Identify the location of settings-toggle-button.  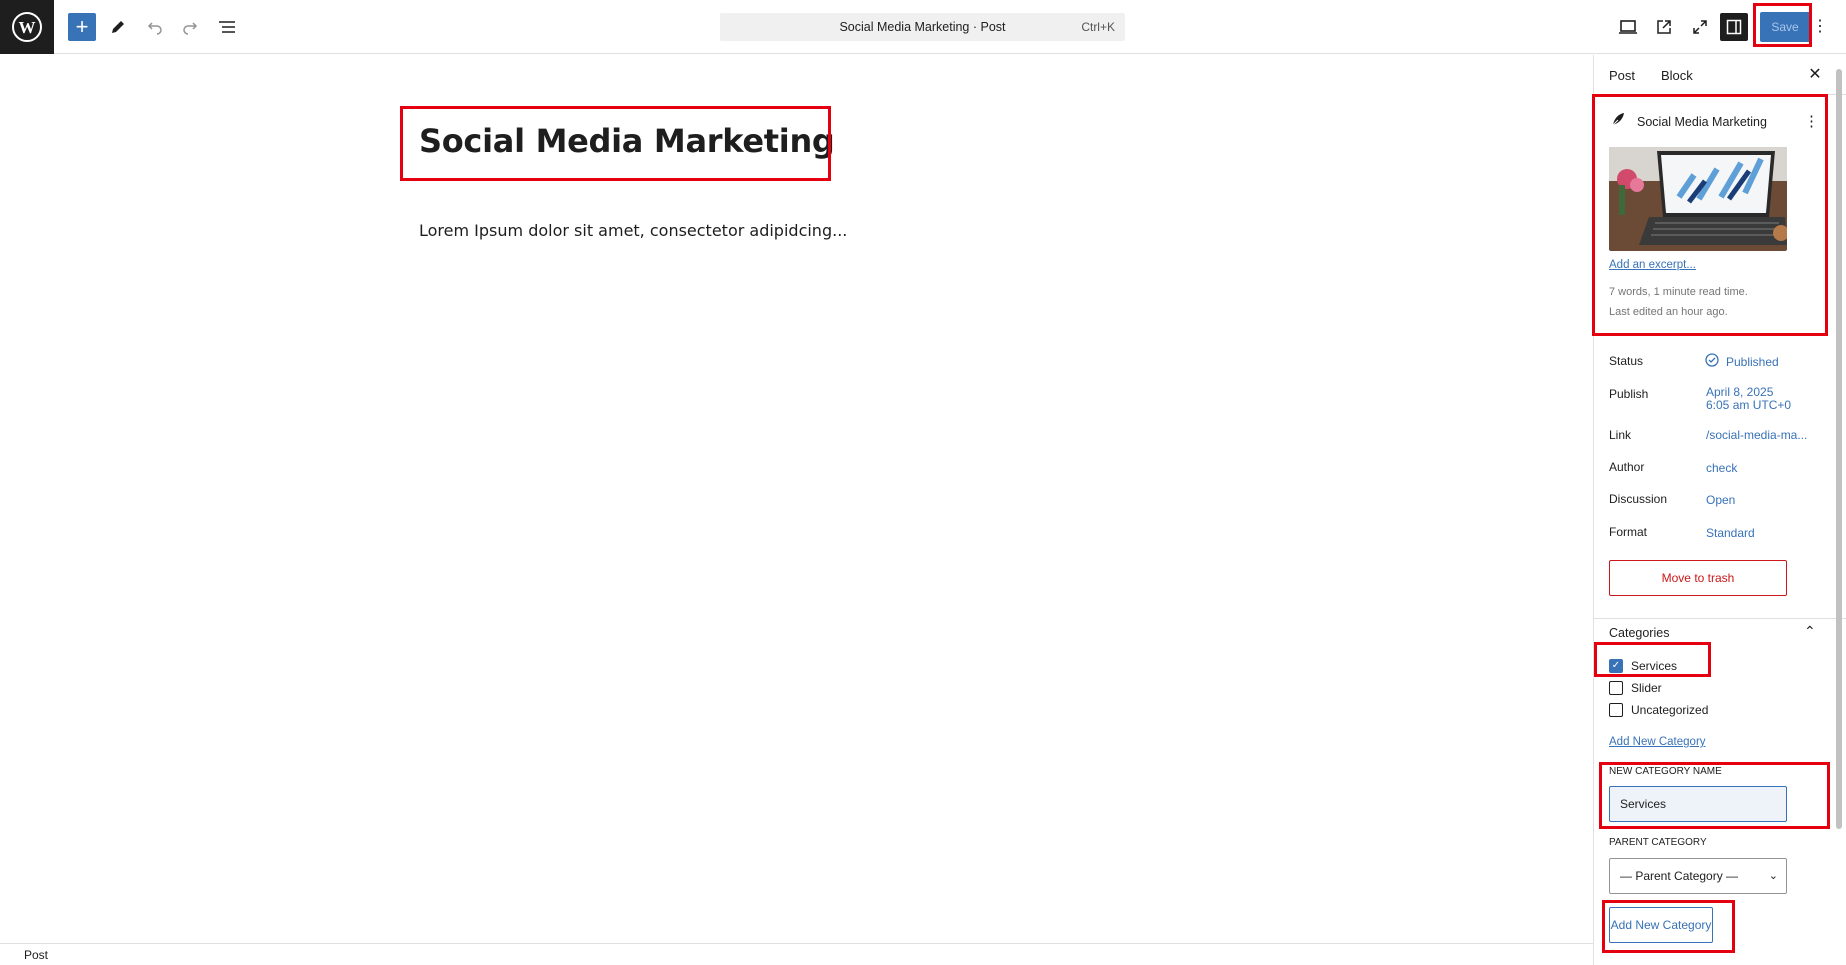
(1734, 27).